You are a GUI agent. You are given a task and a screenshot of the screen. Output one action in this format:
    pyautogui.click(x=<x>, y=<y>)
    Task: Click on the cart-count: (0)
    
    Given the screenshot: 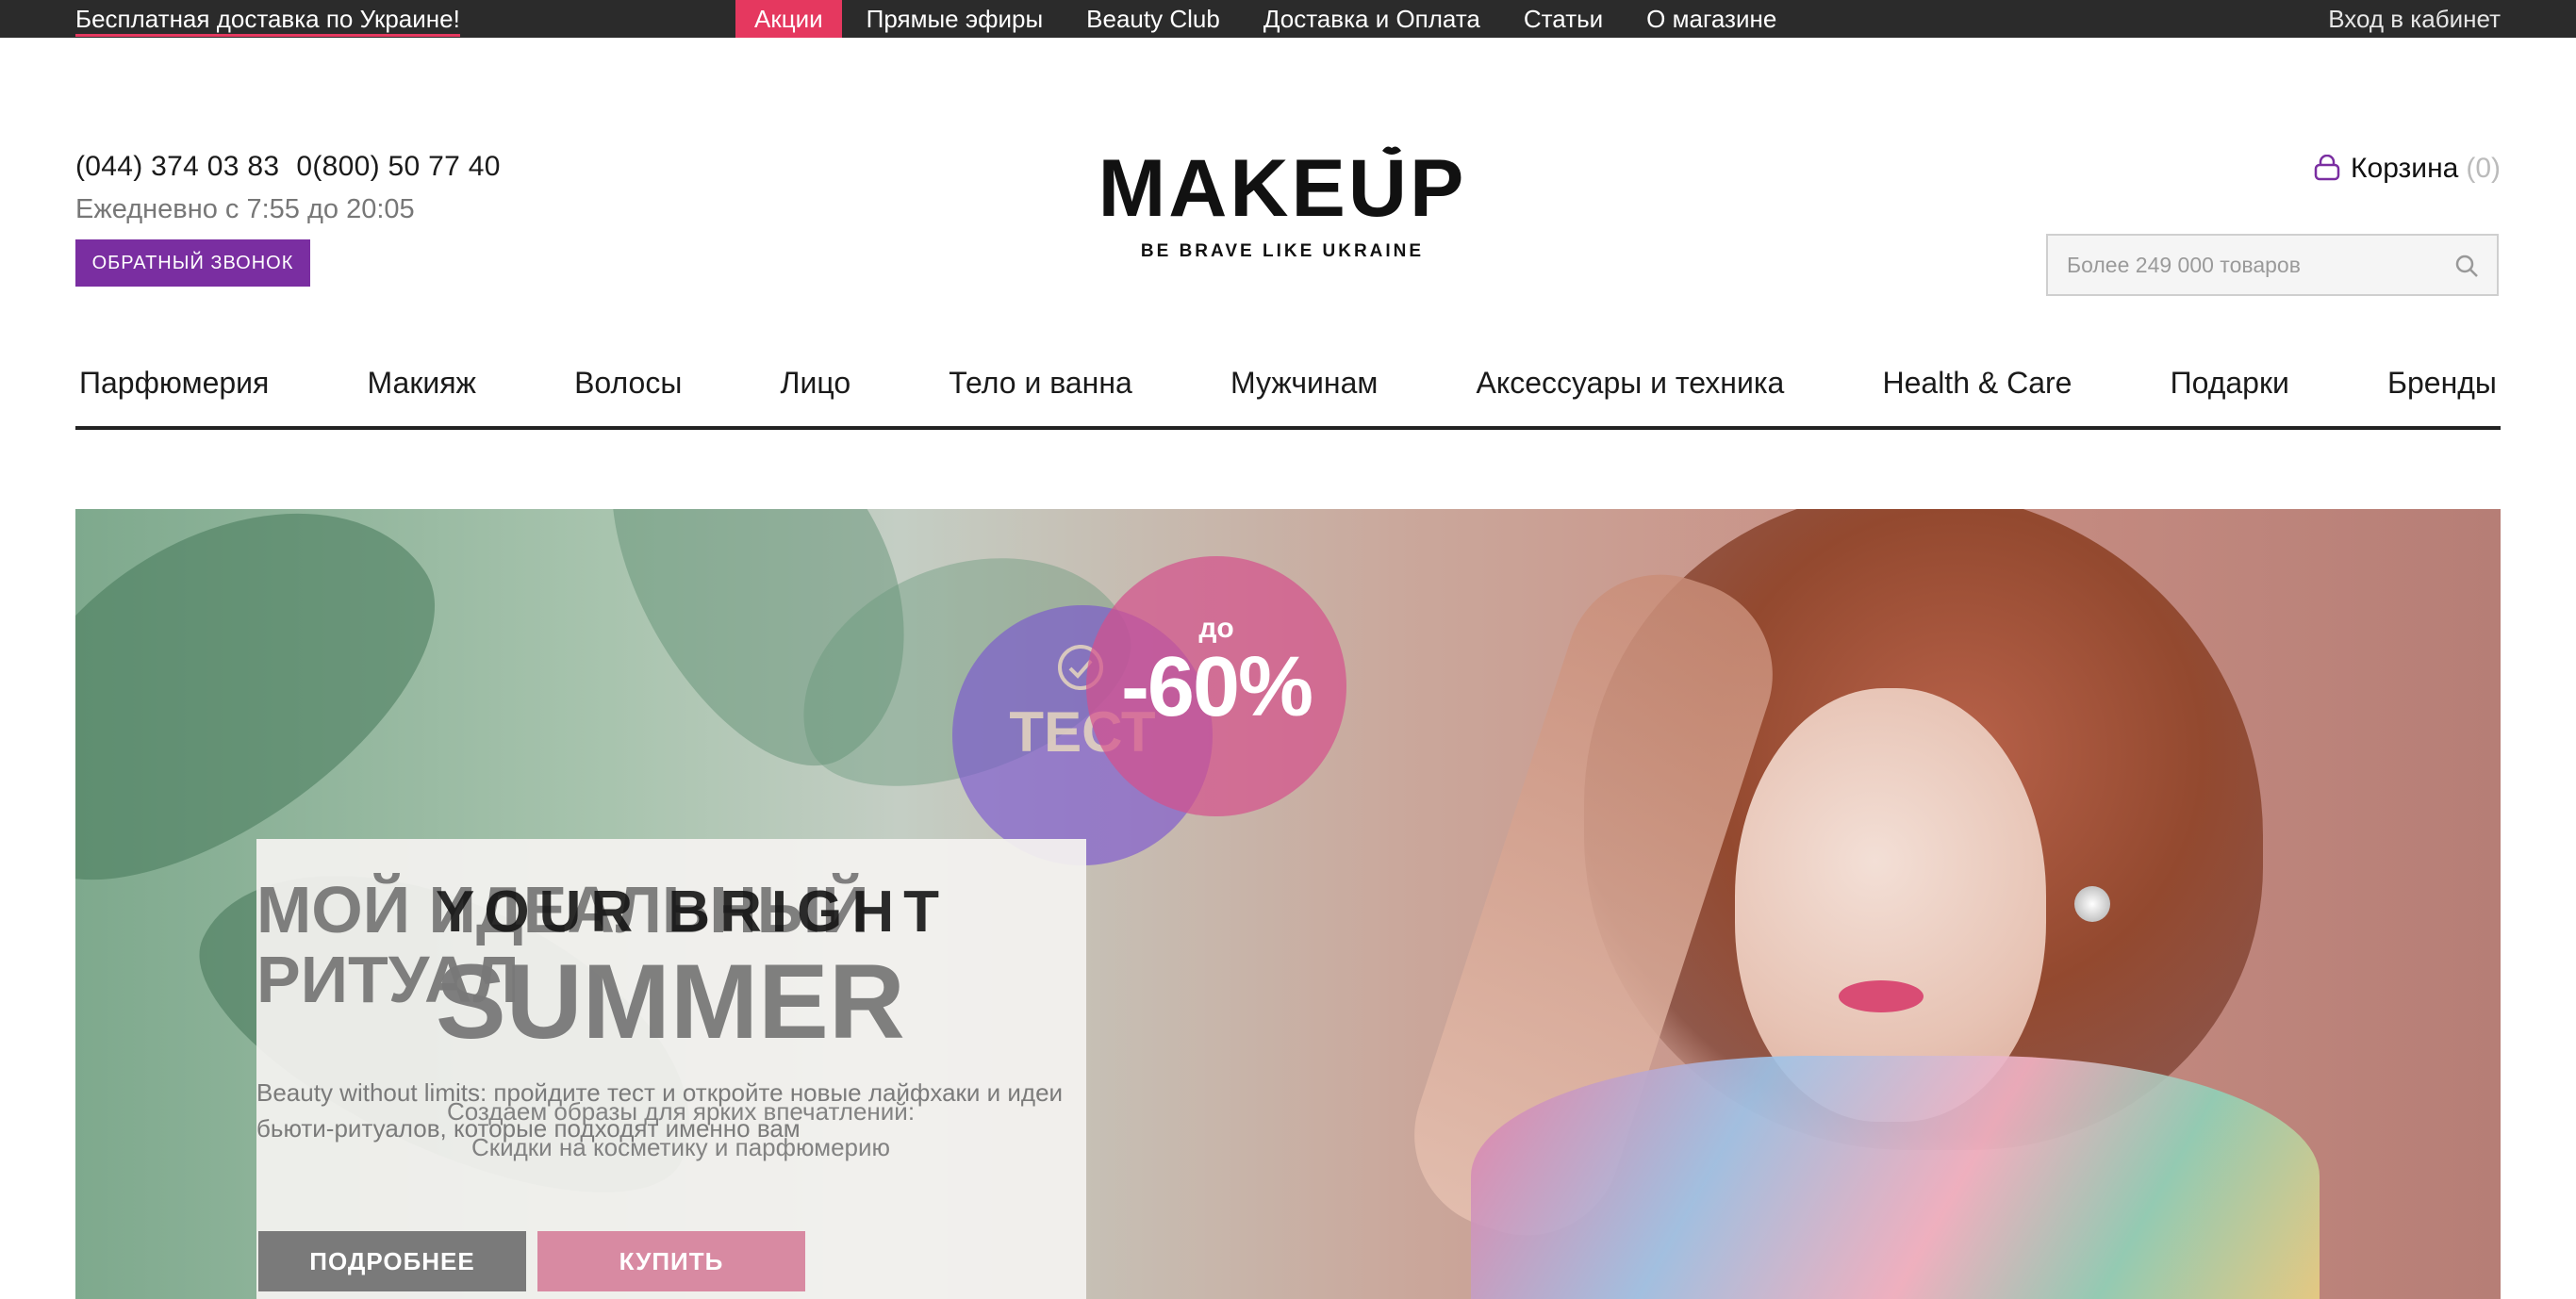 What is the action you would take?
    pyautogui.click(x=2483, y=168)
    